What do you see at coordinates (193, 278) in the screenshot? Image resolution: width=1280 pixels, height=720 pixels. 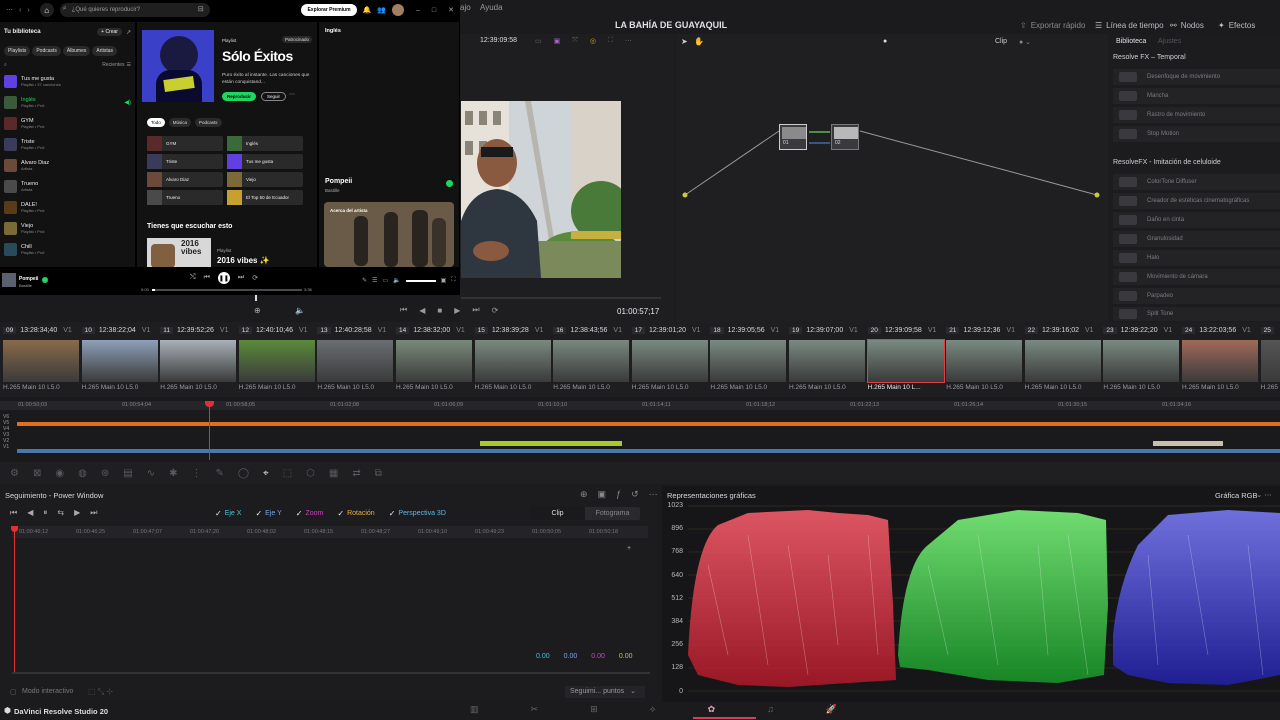 I see `shuffle-icon: ⤭` at bounding box center [193, 278].